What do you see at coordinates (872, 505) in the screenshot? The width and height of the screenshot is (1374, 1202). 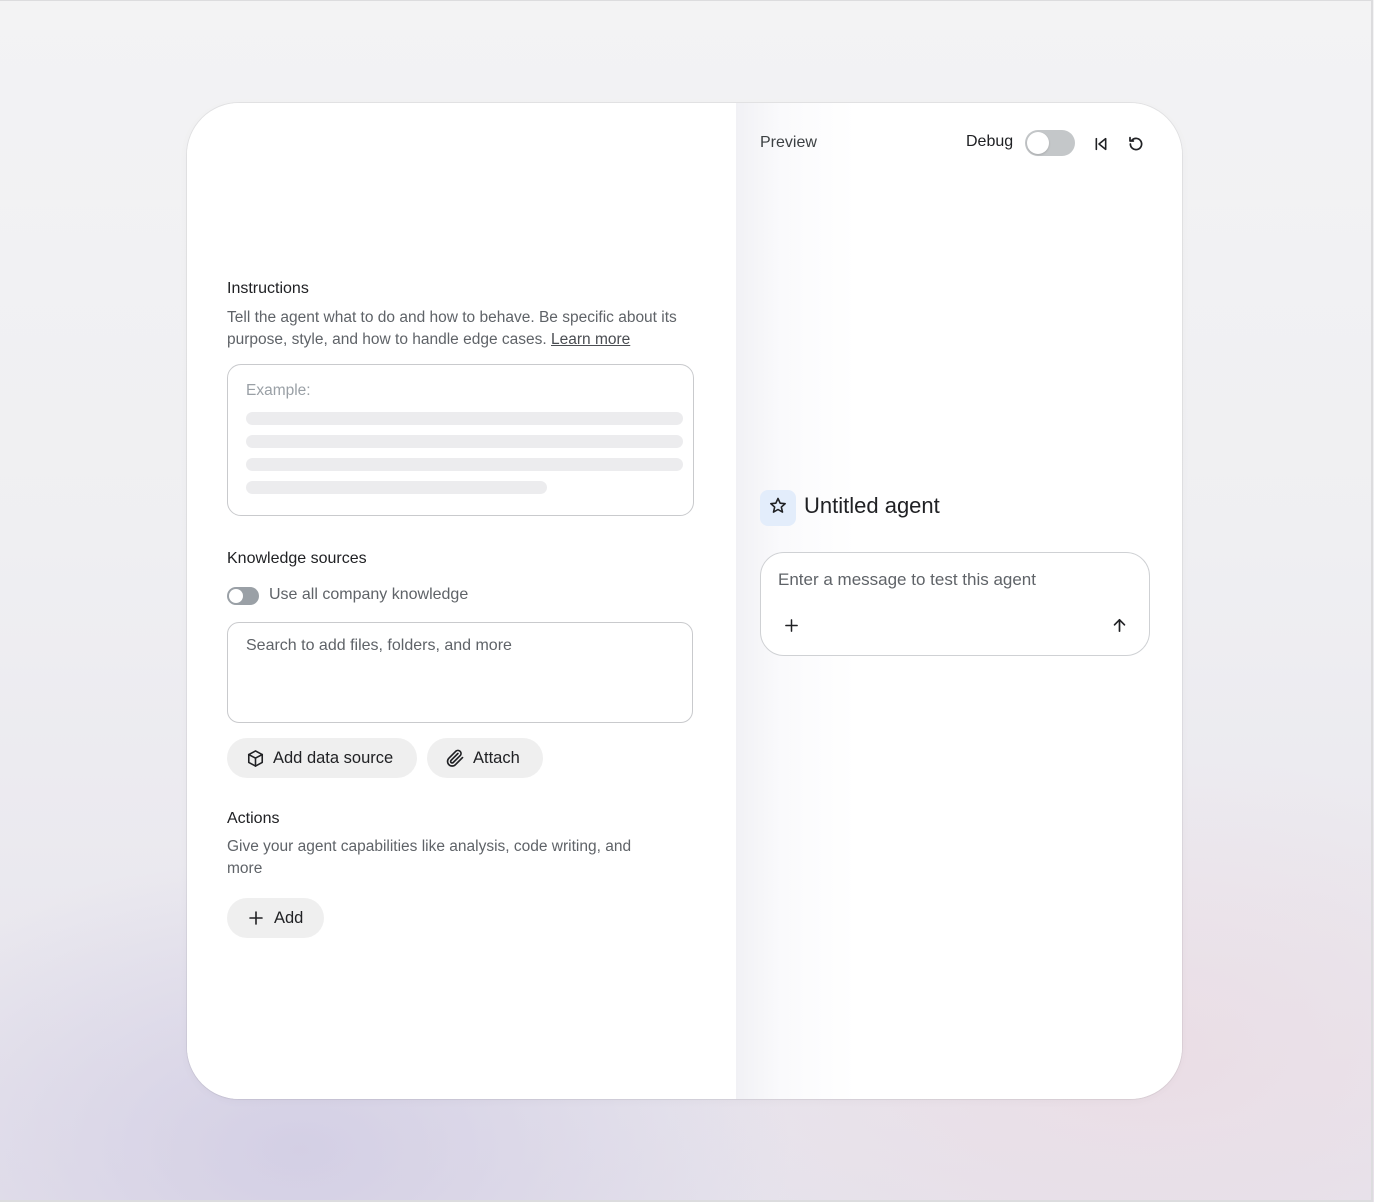 I see `agent-name: Untitled agent` at bounding box center [872, 505].